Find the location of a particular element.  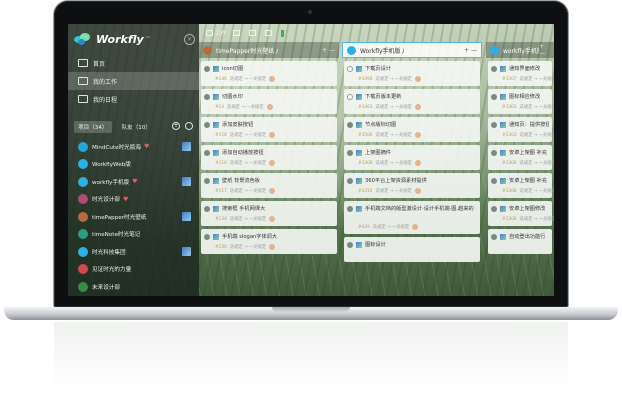

column-title: workfly手机版 / is located at coordinates (521, 51).